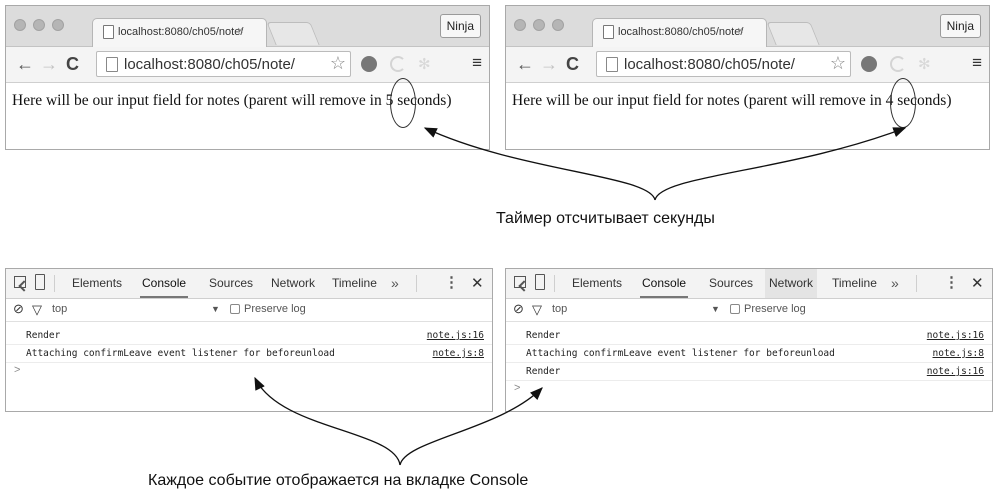 The width and height of the screenshot is (995, 497). What do you see at coordinates (605, 218) in the screenshot?
I see `timer-caption: Таймер отсчитывает секунды` at bounding box center [605, 218].